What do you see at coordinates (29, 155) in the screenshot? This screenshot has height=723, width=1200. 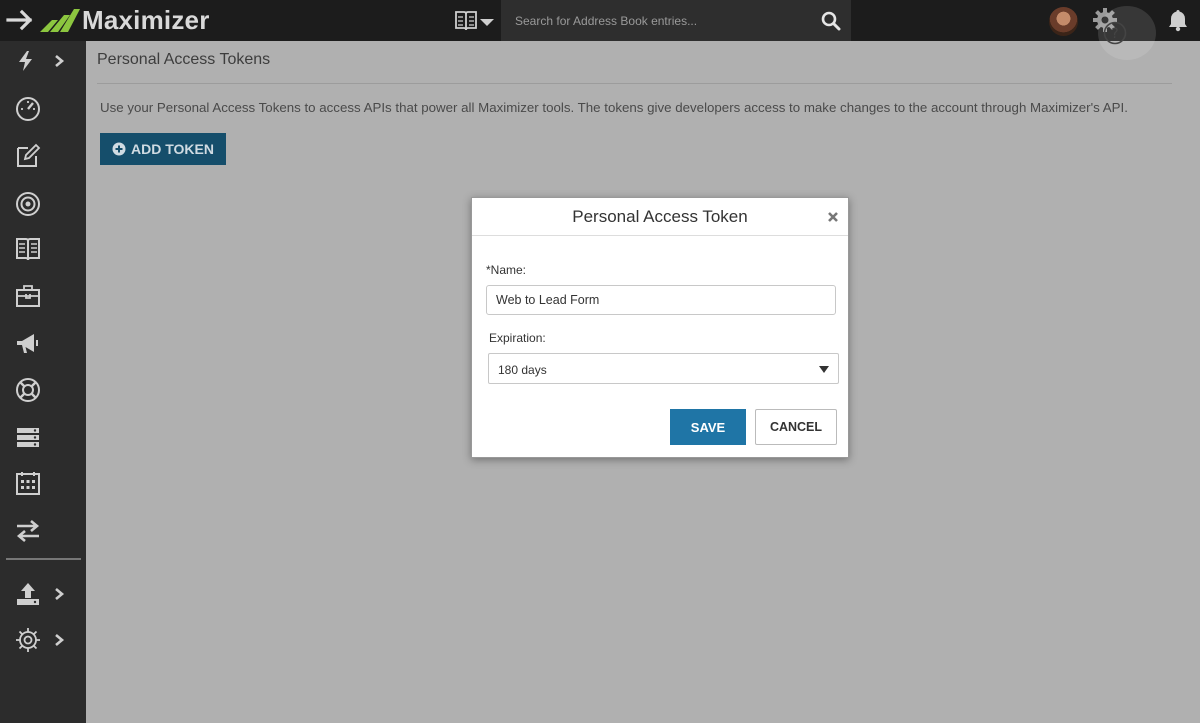 I see `edit-note-icon` at bounding box center [29, 155].